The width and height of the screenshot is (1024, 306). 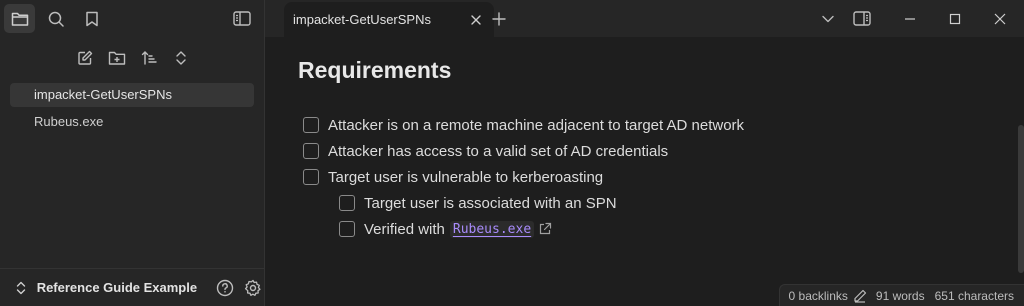 I want to click on chevron-down-icon, so click(x=828, y=18).